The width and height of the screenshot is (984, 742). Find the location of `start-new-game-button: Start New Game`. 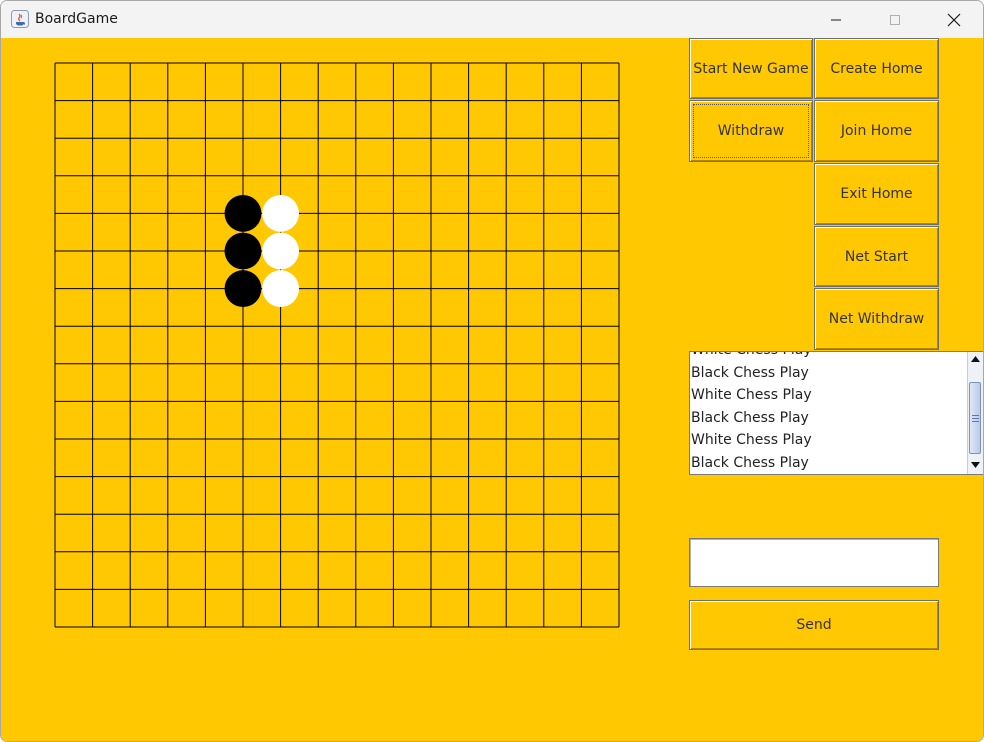

start-new-game-button: Start New Game is located at coordinates (751, 68).